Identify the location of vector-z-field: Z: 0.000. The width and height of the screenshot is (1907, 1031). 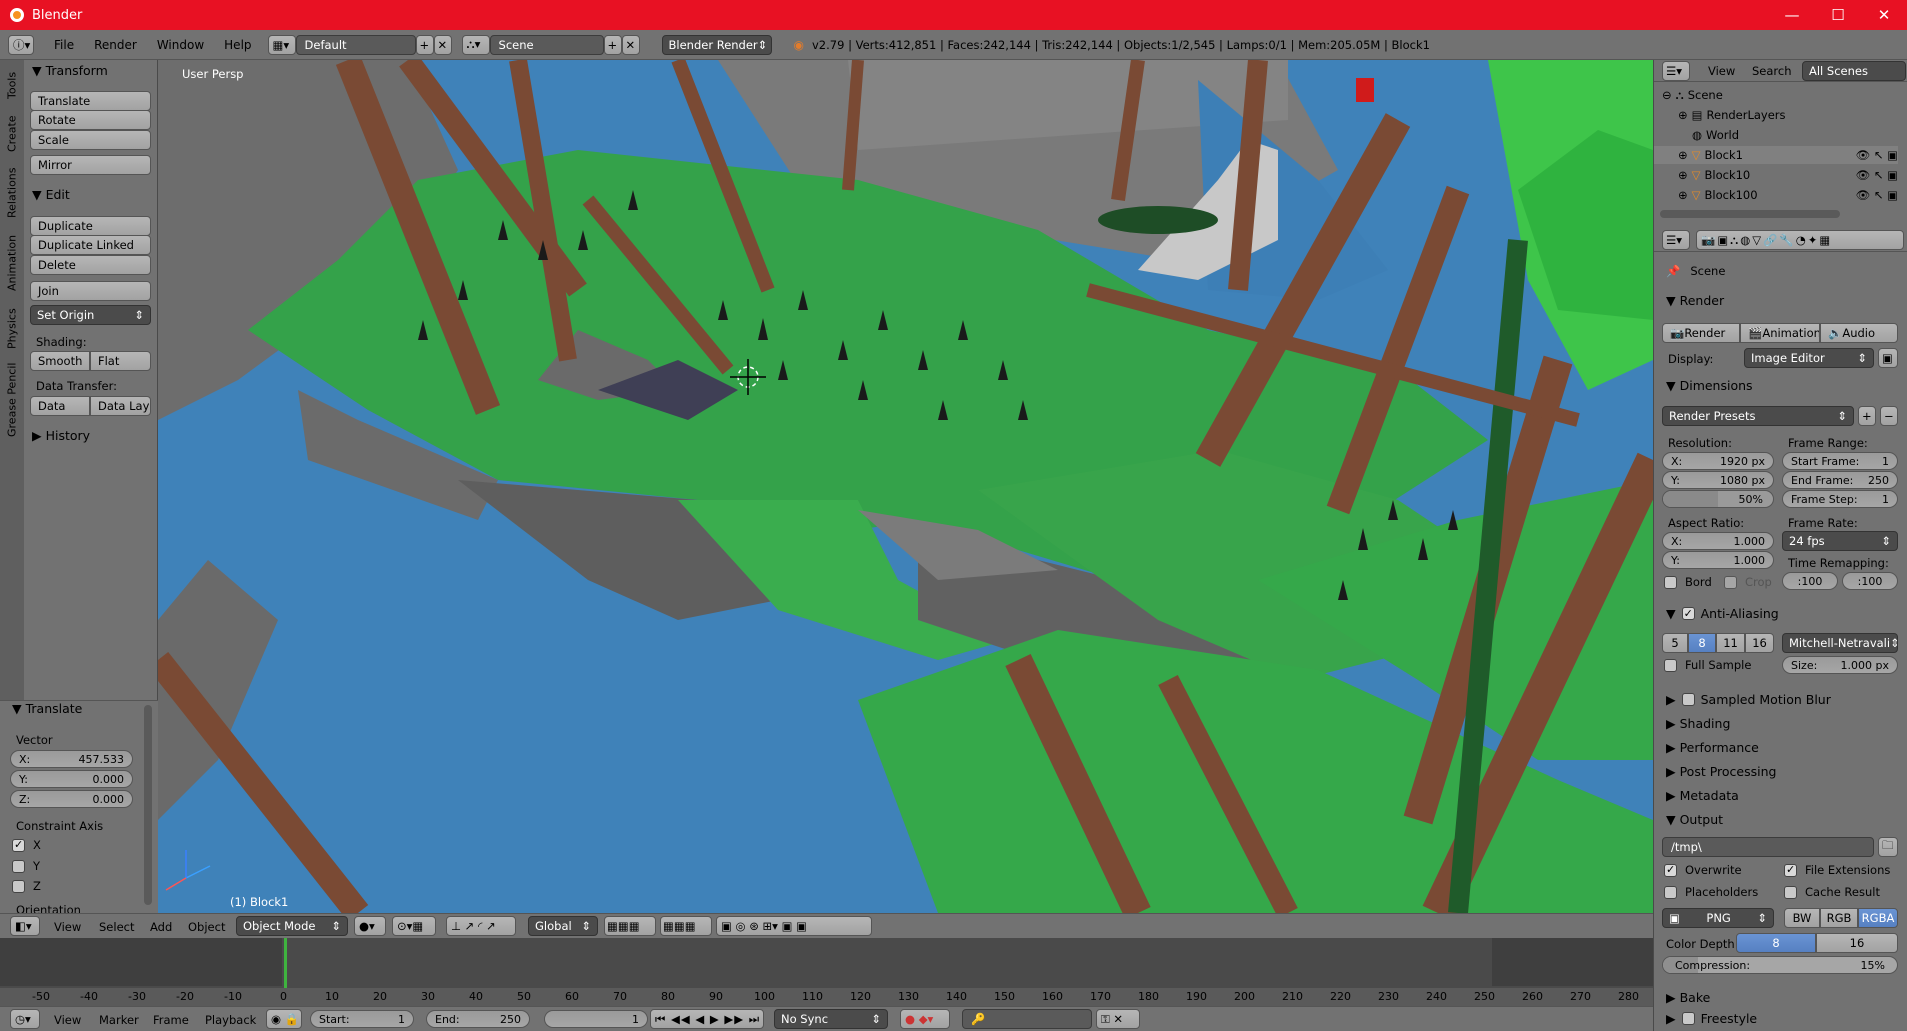
(71, 799).